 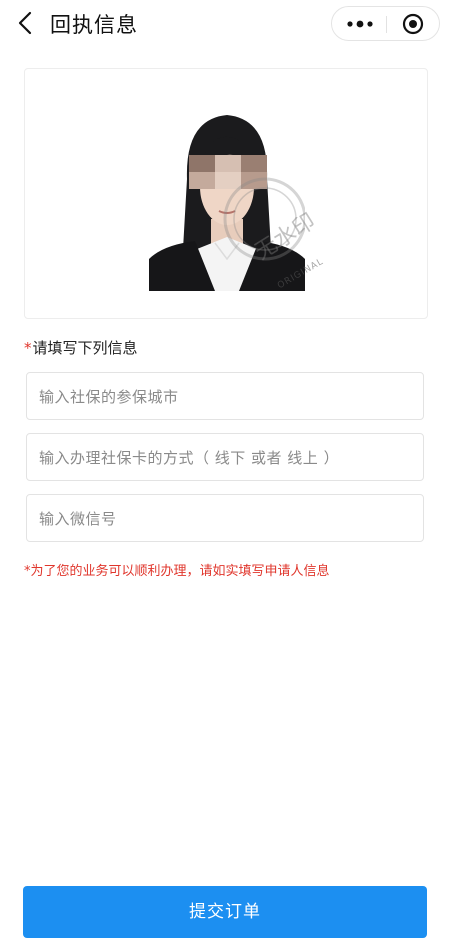 What do you see at coordinates (177, 571) in the screenshot?
I see `info-note: *为了您的业务可以顺利办理，请如实填写申请人信息` at bounding box center [177, 571].